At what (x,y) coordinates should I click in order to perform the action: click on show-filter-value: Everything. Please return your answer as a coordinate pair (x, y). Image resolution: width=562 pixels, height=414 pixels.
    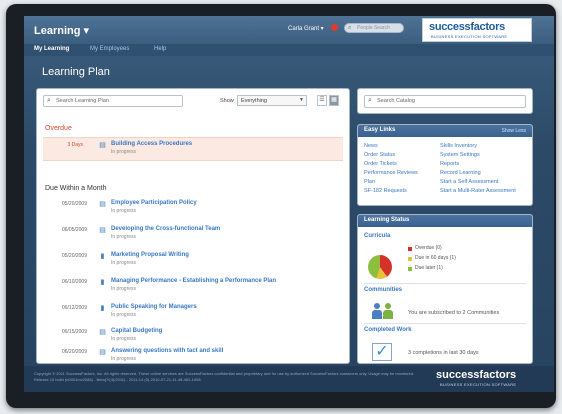
    Looking at the image, I should click on (254, 101).